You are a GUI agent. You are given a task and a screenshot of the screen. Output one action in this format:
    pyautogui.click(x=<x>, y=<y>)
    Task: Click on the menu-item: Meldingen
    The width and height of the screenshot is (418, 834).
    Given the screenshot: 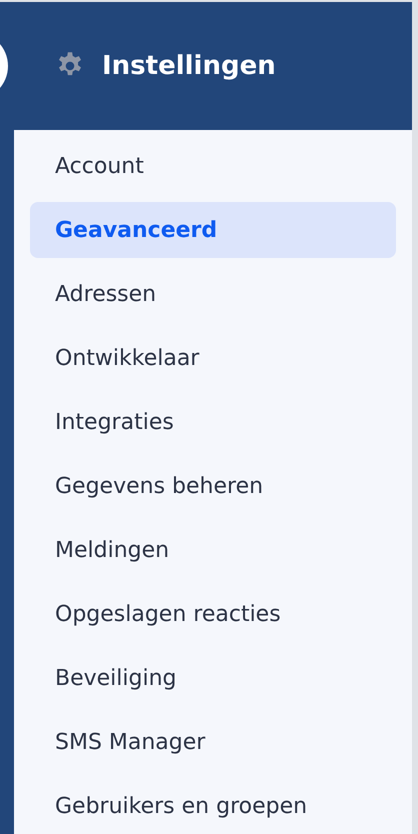 What is the action you would take?
    pyautogui.click(x=213, y=550)
    